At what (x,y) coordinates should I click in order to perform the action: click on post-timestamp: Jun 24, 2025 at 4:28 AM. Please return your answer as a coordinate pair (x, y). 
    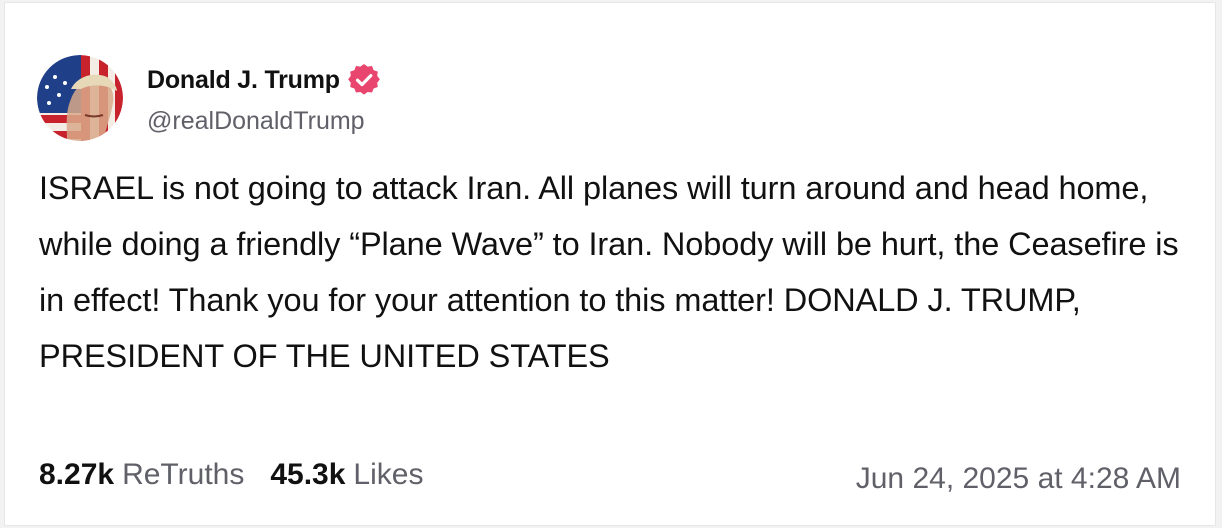
    Looking at the image, I should click on (1018, 479).